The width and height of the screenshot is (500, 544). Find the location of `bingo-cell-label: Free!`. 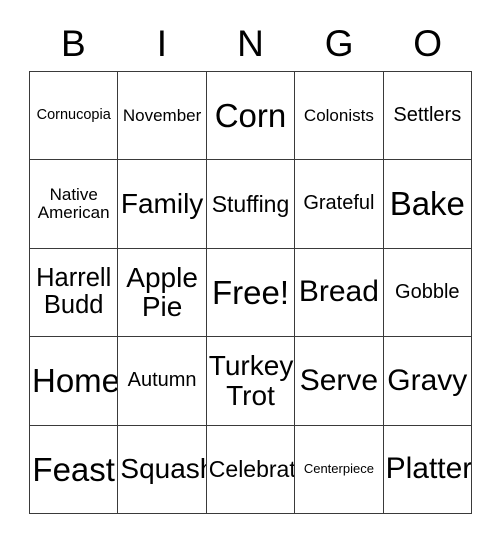

bingo-cell-label: Free! is located at coordinates (250, 292).